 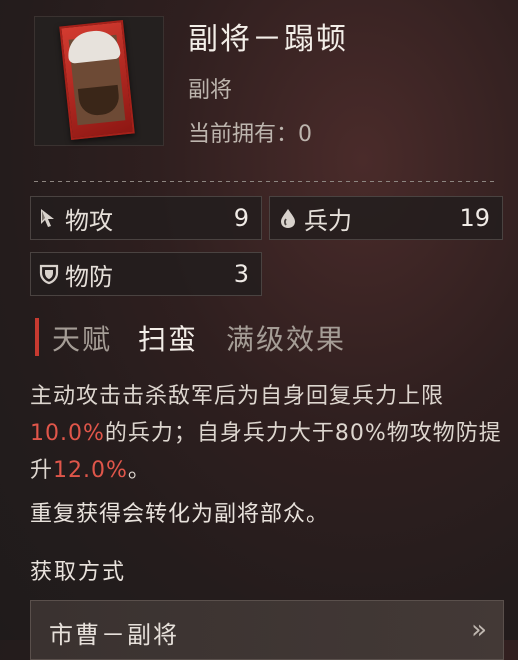 I want to click on shield-icon, so click(x=49, y=274).